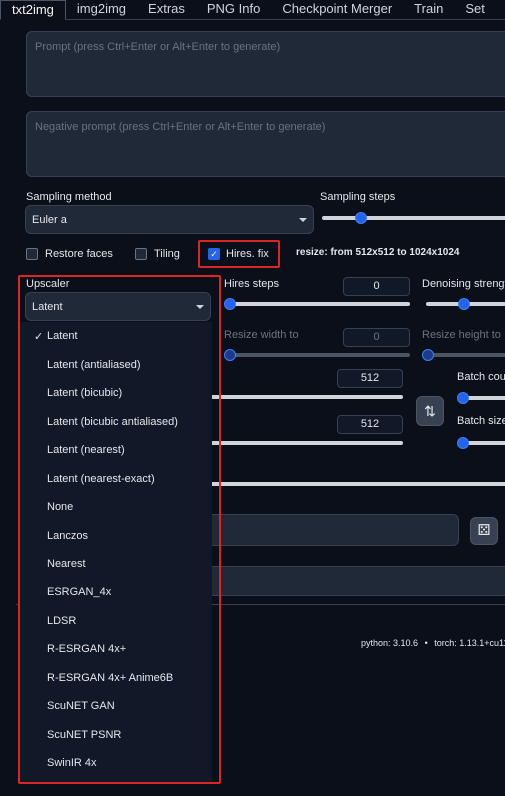 The width and height of the screenshot is (505, 796). What do you see at coordinates (301, 397) in the screenshot?
I see `width-slider-track` at bounding box center [301, 397].